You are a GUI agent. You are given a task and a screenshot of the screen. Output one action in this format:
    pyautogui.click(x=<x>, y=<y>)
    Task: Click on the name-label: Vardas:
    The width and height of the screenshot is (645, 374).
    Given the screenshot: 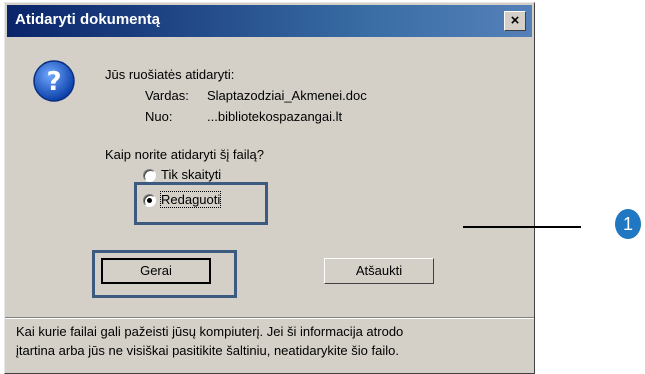 What is the action you would take?
    pyautogui.click(x=167, y=95)
    